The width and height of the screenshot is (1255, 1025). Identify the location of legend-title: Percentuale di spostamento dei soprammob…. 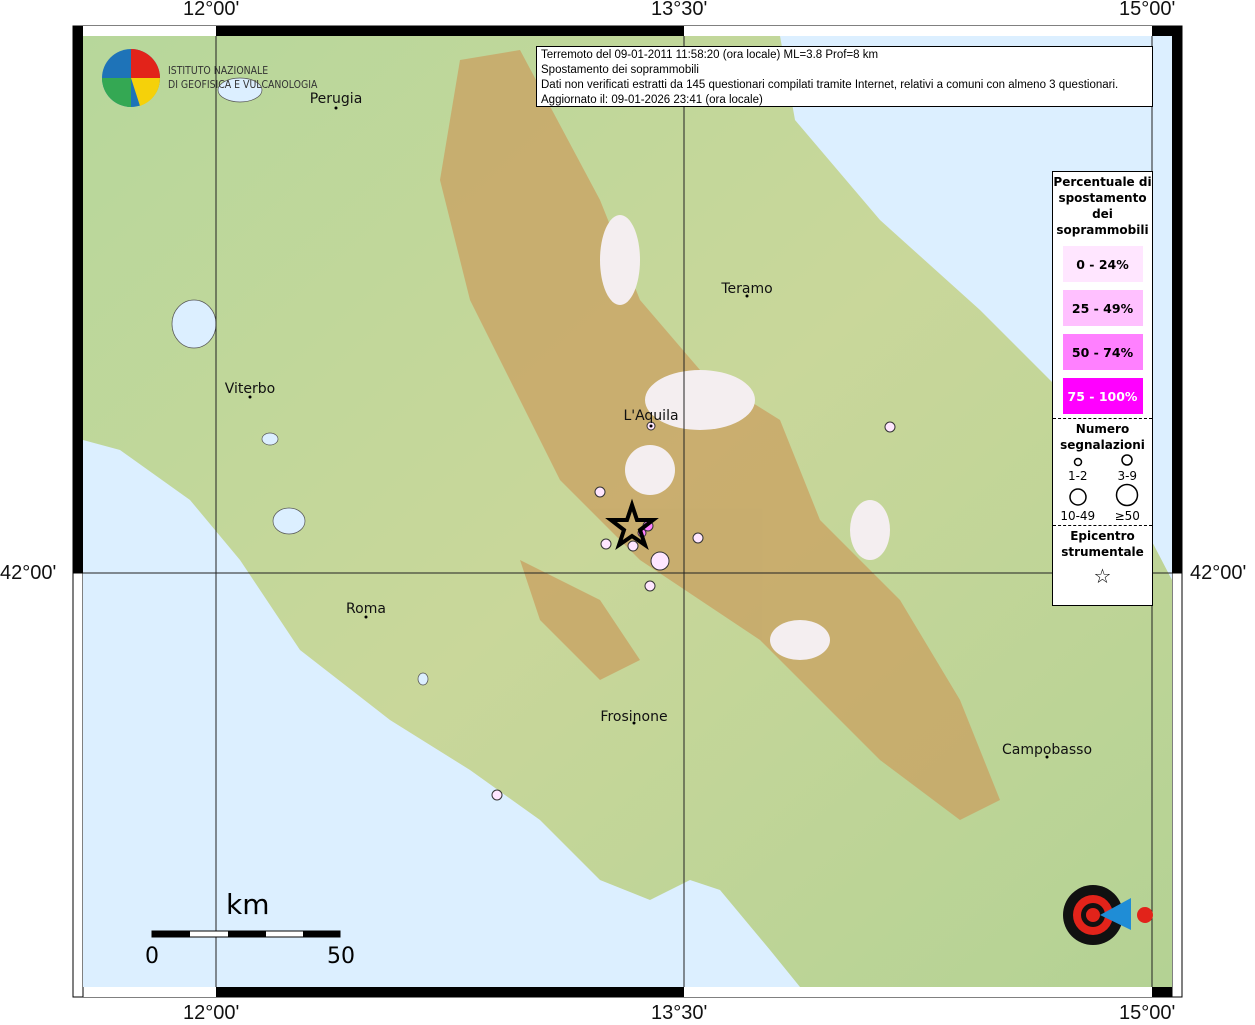
(1102, 206).